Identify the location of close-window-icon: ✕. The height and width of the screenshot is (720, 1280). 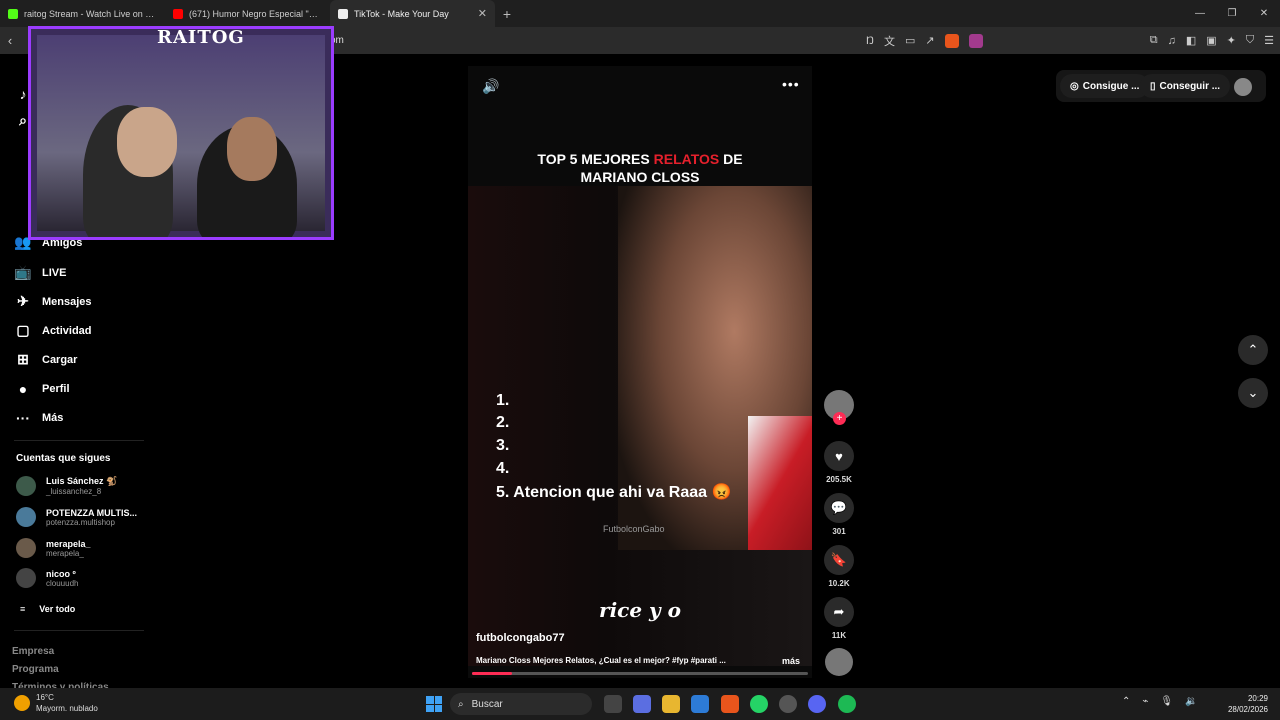
(1264, 13).